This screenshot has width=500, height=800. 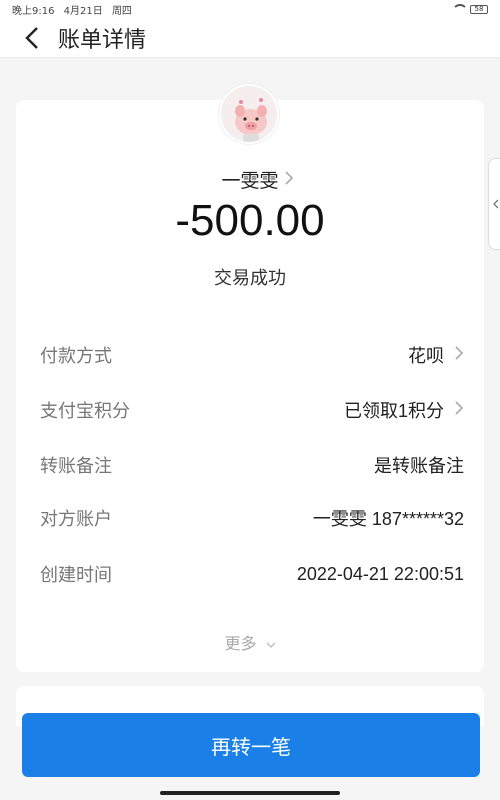 I want to click on detail-row-remark: 转账备注 是转账备注, so click(x=252, y=465).